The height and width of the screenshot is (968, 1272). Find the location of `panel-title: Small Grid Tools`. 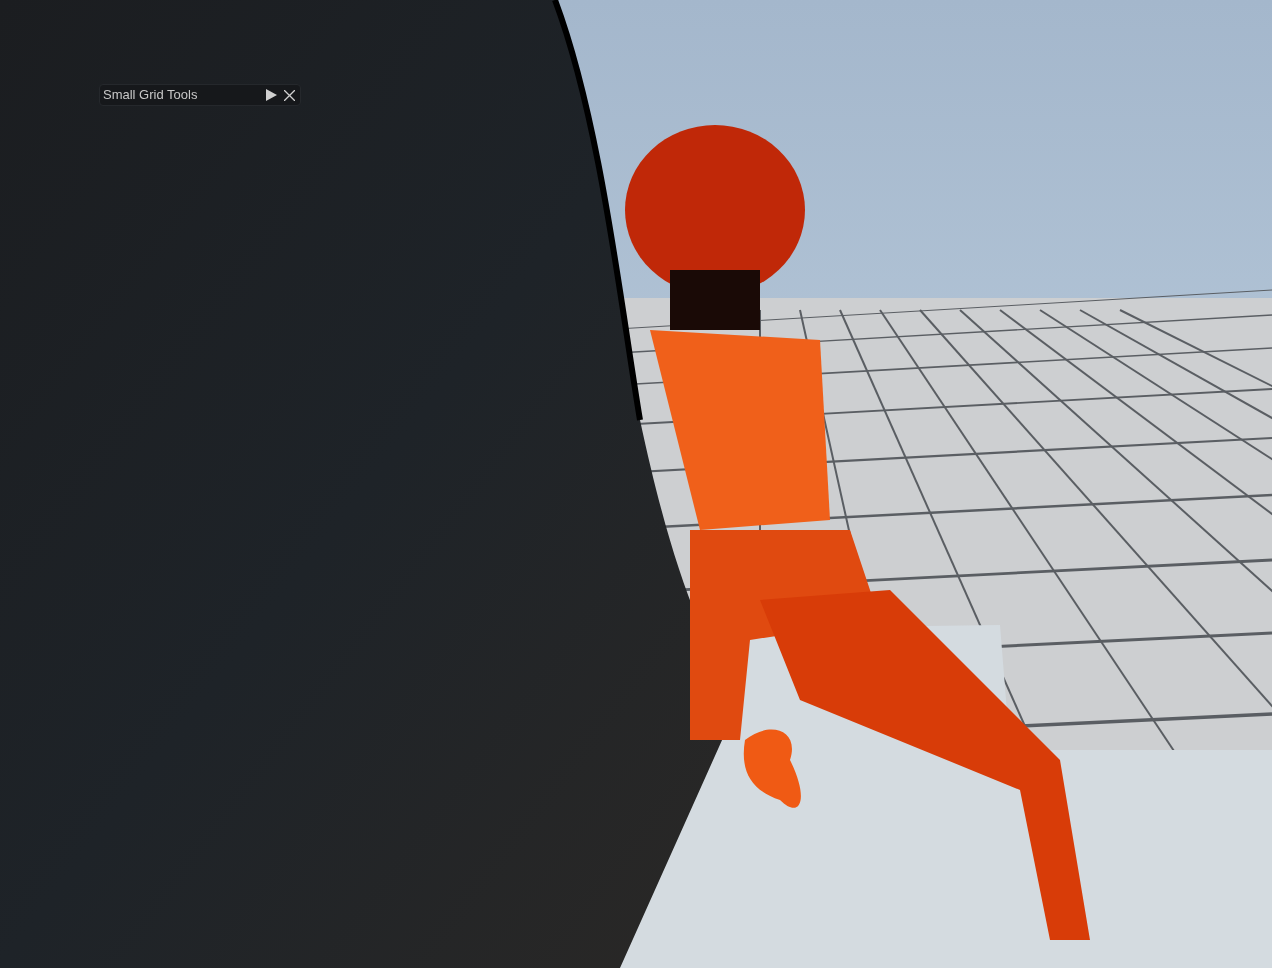

panel-title: Small Grid Tools is located at coordinates (151, 95).